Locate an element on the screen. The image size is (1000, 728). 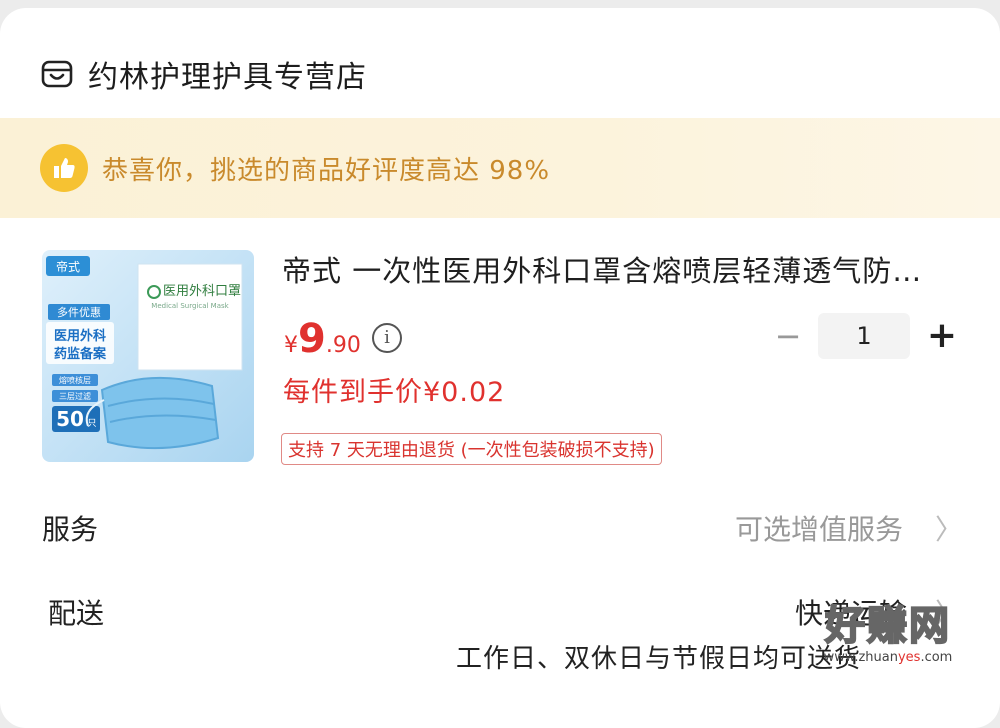
store-icon is located at coordinates (57, 74).